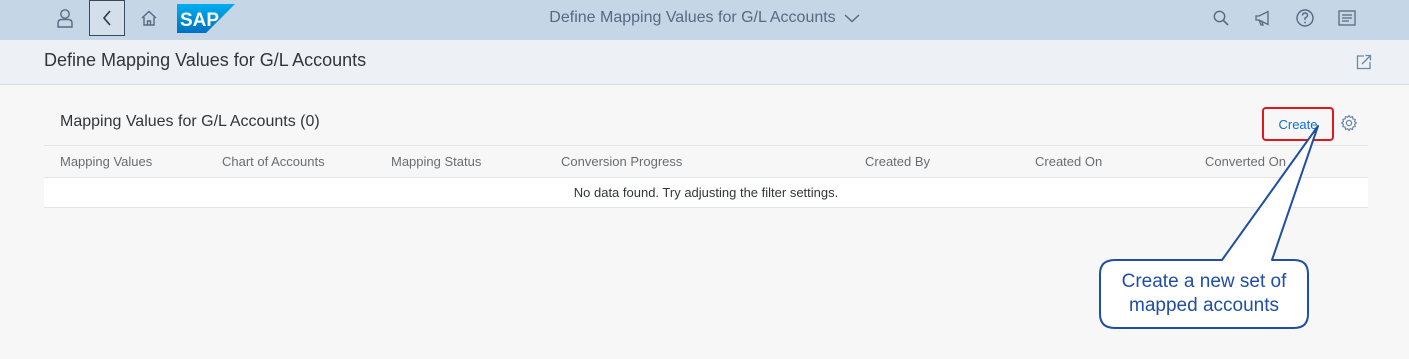  What do you see at coordinates (1298, 124) in the screenshot?
I see `create-button: Create` at bounding box center [1298, 124].